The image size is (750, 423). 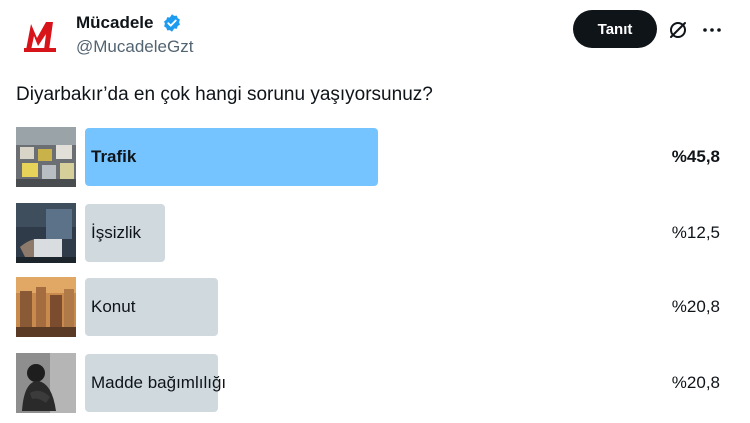 What do you see at coordinates (368, 383) in the screenshot?
I see `poll-option: Madde bağımlılığı %20,8` at bounding box center [368, 383].